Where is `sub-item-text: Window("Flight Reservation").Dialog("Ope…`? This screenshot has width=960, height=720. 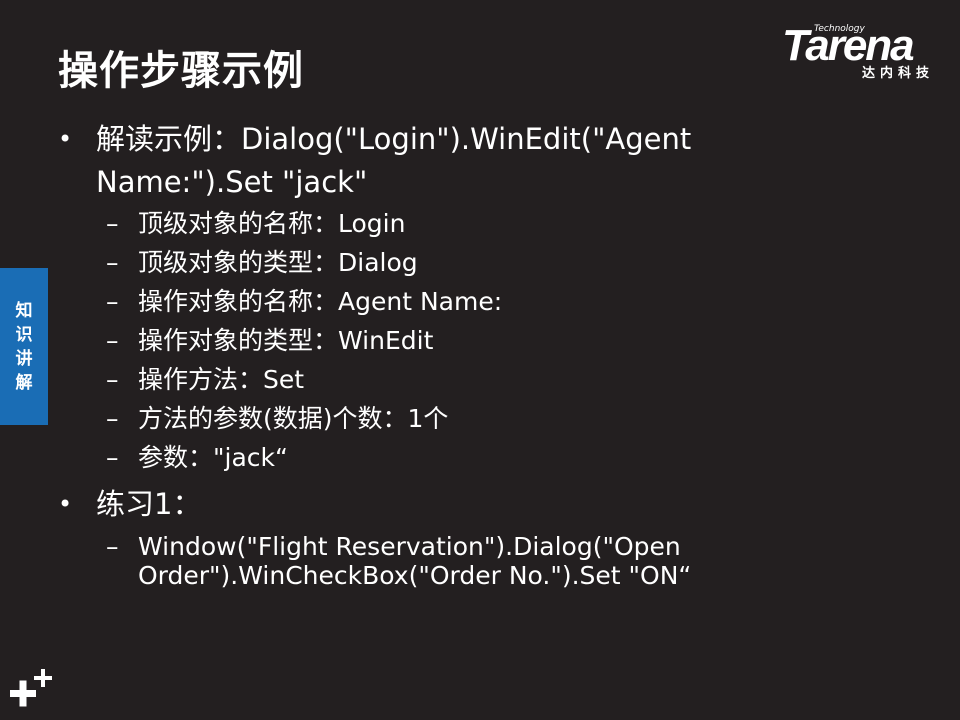 sub-item-text: Window("Flight Reservation").Dialog("Ope… is located at coordinates (409, 546).